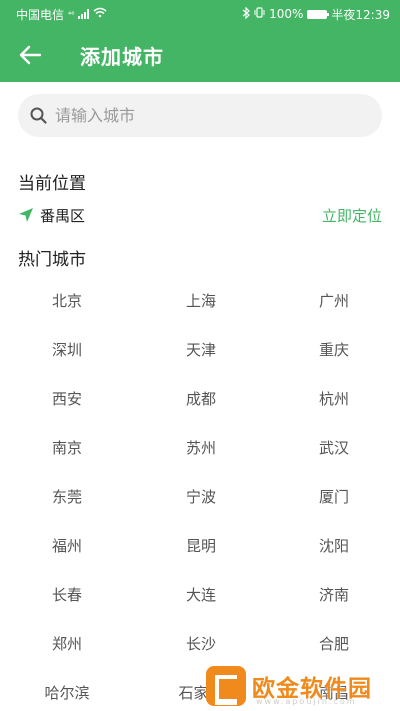 This screenshot has height=711, width=400. I want to click on city-item: 西安, so click(67, 398).